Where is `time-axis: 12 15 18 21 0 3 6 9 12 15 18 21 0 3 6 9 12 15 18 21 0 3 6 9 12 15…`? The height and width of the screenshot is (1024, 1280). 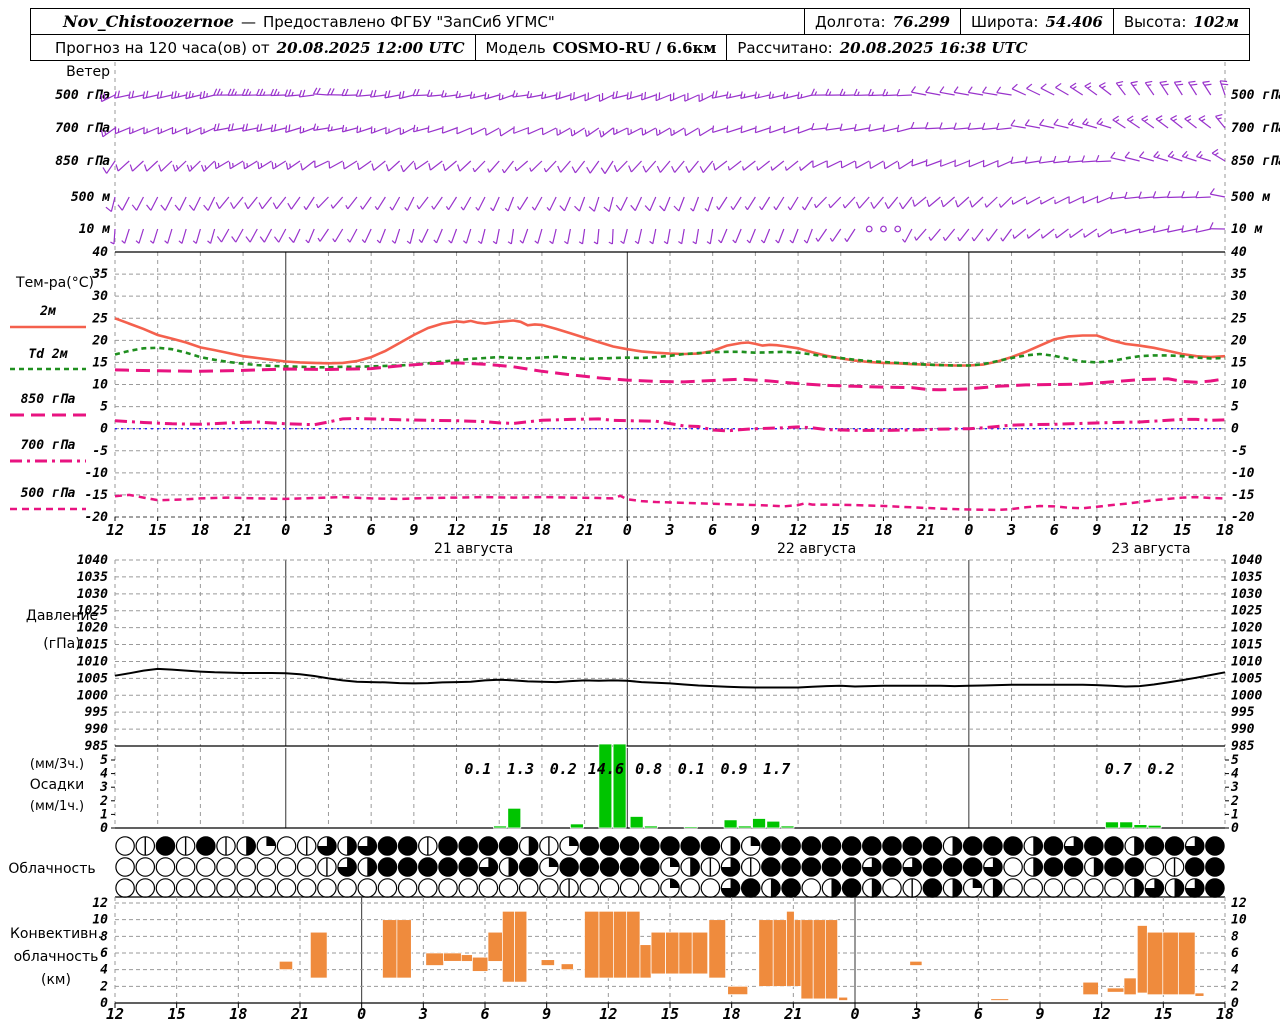 time-axis: 12 15 18 21 0 3 6 9 12 15 18 21 0 3 6 9 12 15 18 21 0 3 6 9 12 15… is located at coordinates (670, 537).